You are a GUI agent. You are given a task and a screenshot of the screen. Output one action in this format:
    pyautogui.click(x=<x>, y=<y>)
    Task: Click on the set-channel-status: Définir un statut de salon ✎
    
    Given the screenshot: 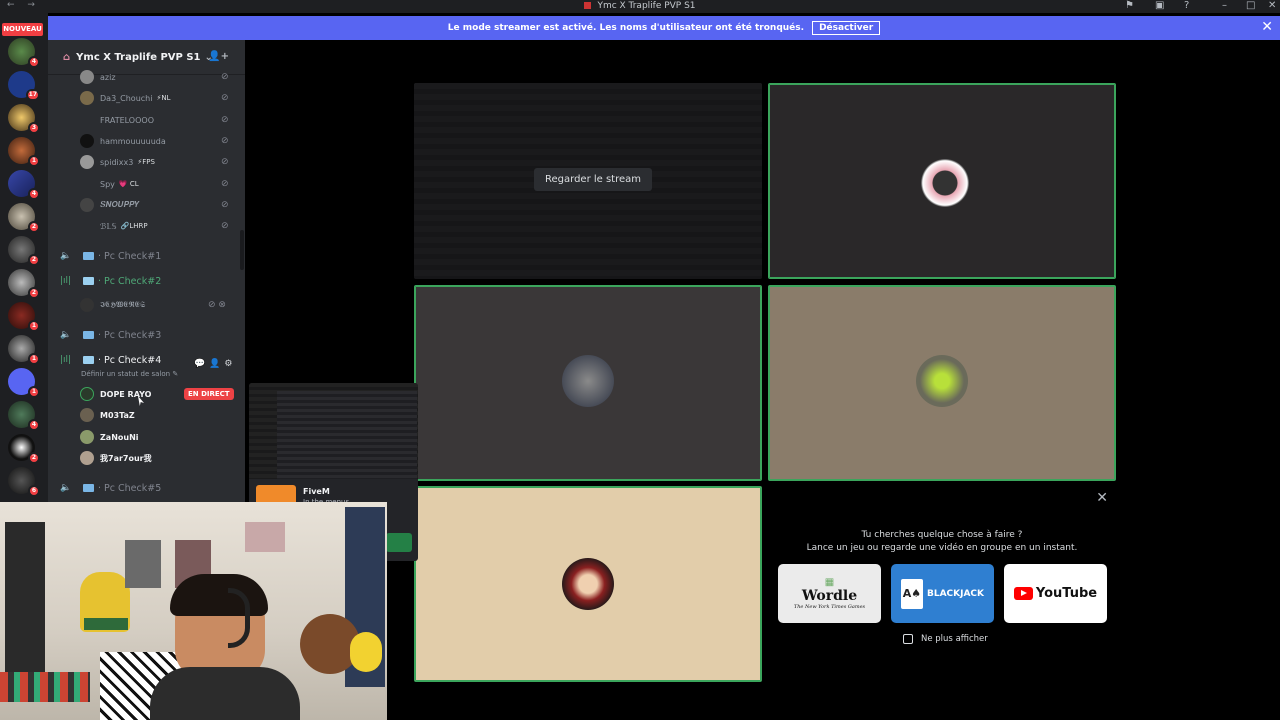 What is the action you would take?
    pyautogui.click(x=129, y=374)
    